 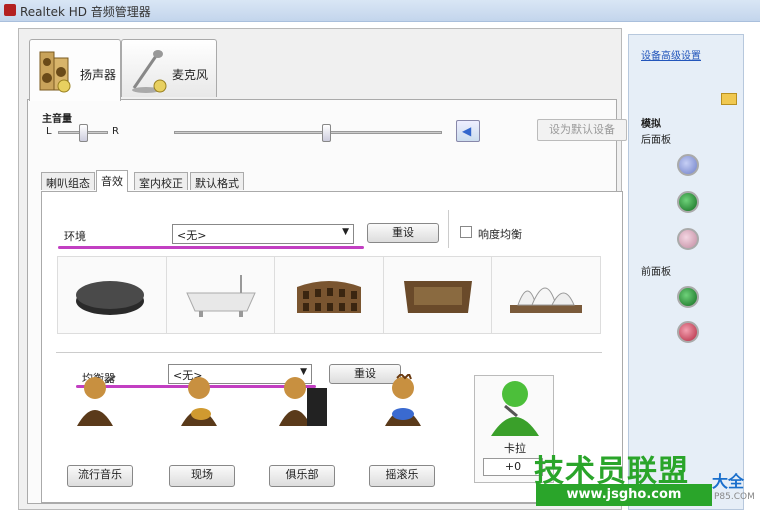 I want to click on bathtub-icon, so click(x=220, y=296).